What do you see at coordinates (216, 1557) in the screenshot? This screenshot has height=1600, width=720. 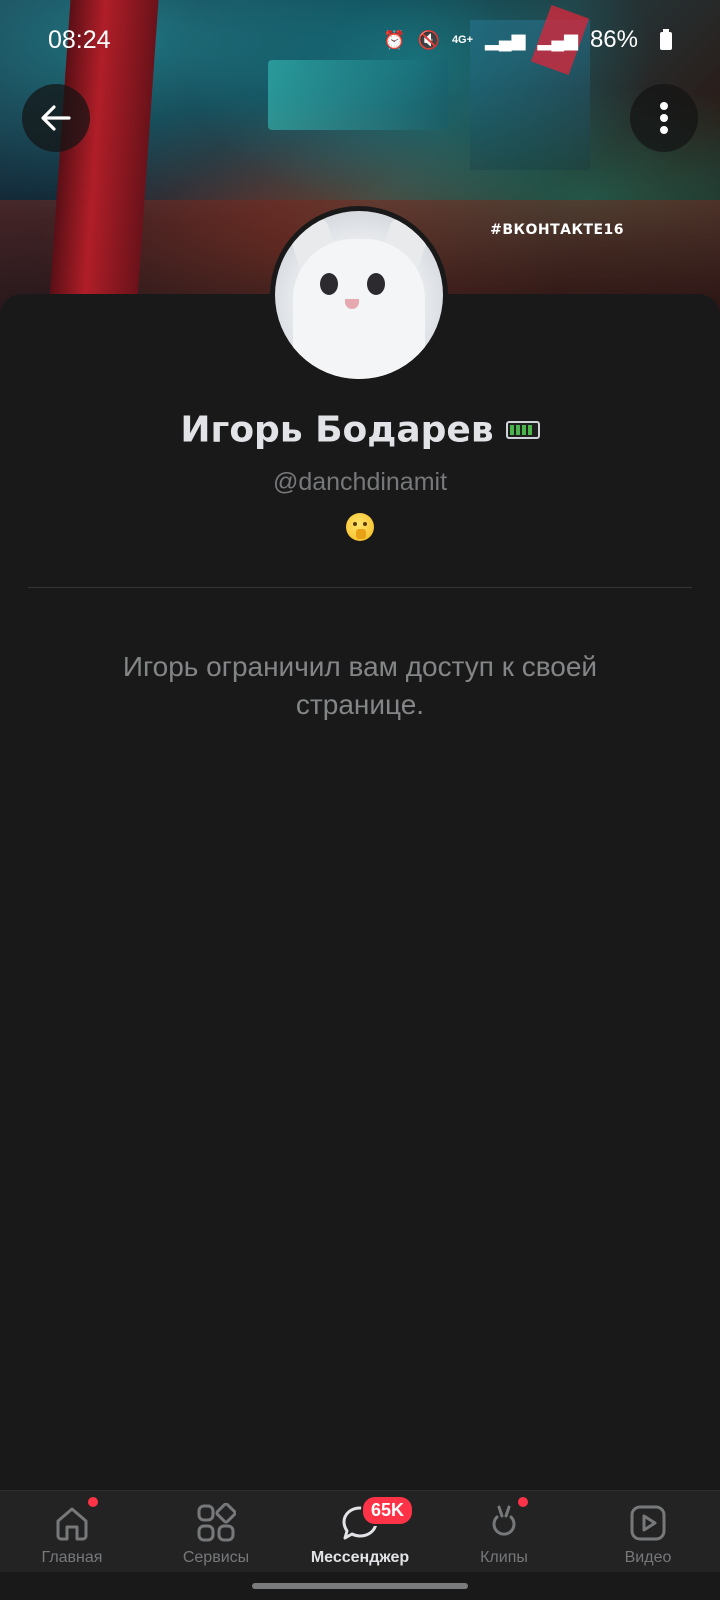 I see `tab-services-label: Сервисы` at bounding box center [216, 1557].